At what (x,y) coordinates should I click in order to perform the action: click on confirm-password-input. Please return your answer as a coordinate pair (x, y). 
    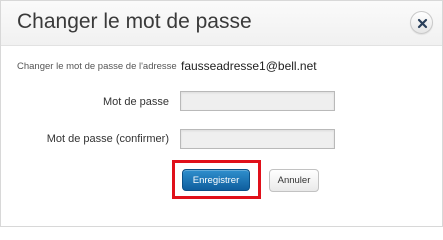
    Looking at the image, I should click on (257, 139).